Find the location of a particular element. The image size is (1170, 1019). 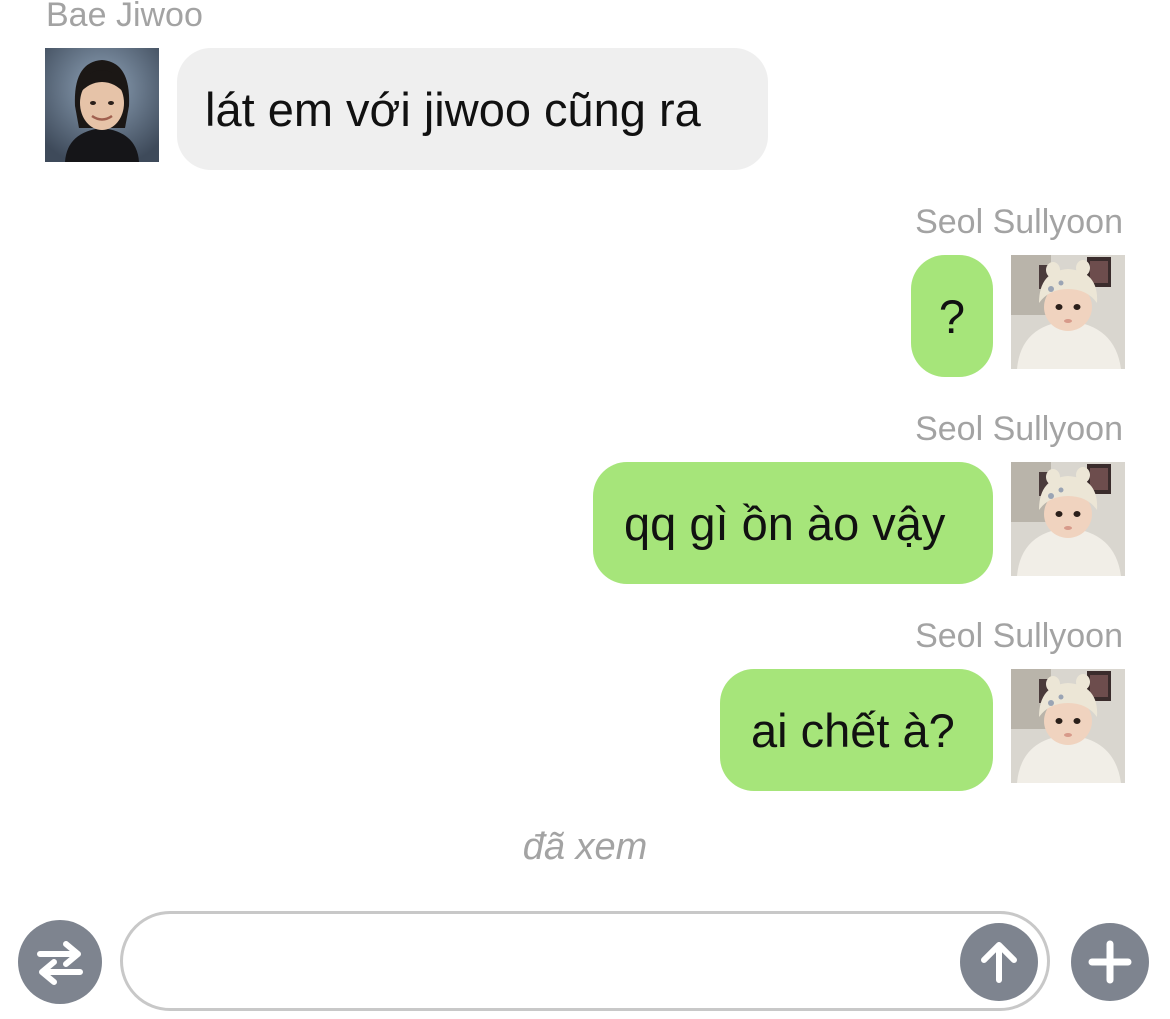

message-text: qq gì ồn ào vậy is located at coordinates (785, 523).